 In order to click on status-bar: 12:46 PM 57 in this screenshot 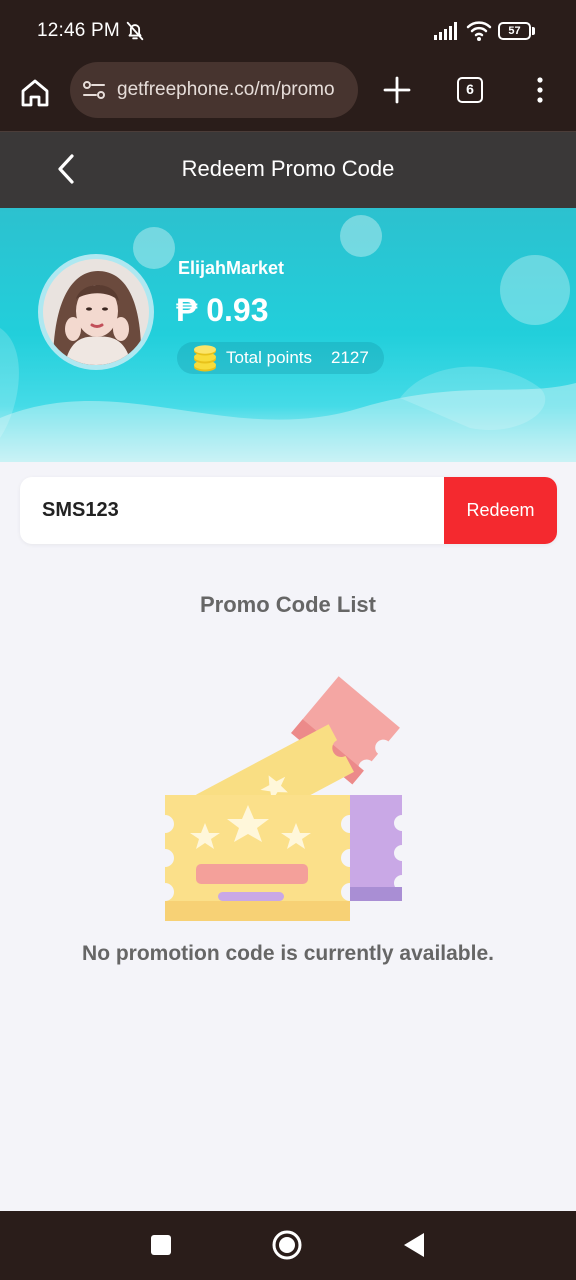, I will do `click(288, 31)`.